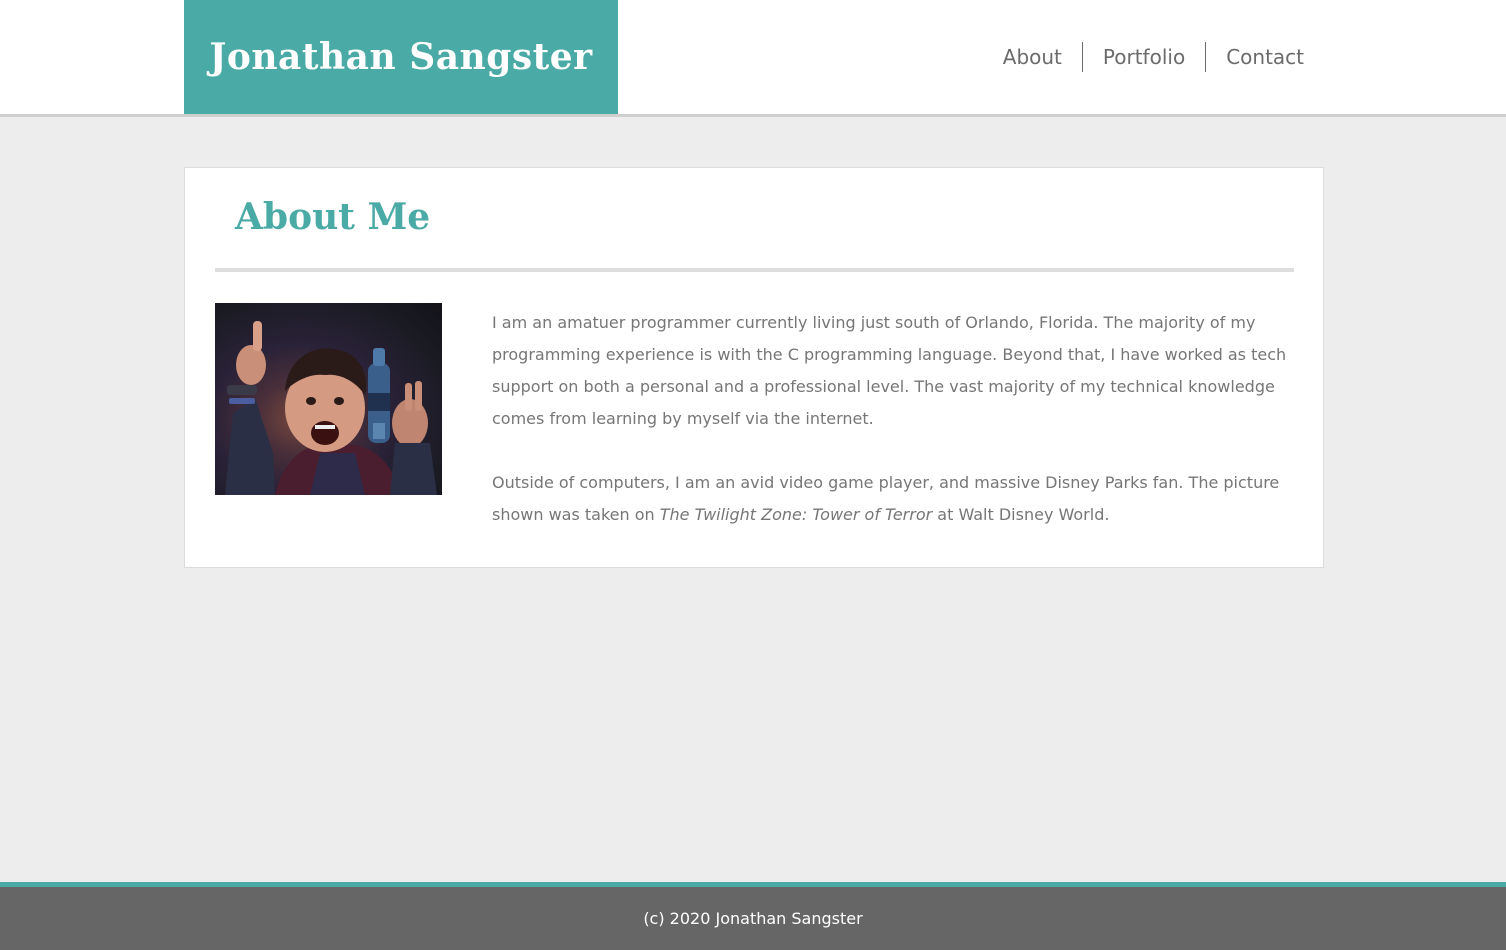 This screenshot has width=1506, height=950. What do you see at coordinates (1264, 57) in the screenshot?
I see `nav-contact-link: Contact` at bounding box center [1264, 57].